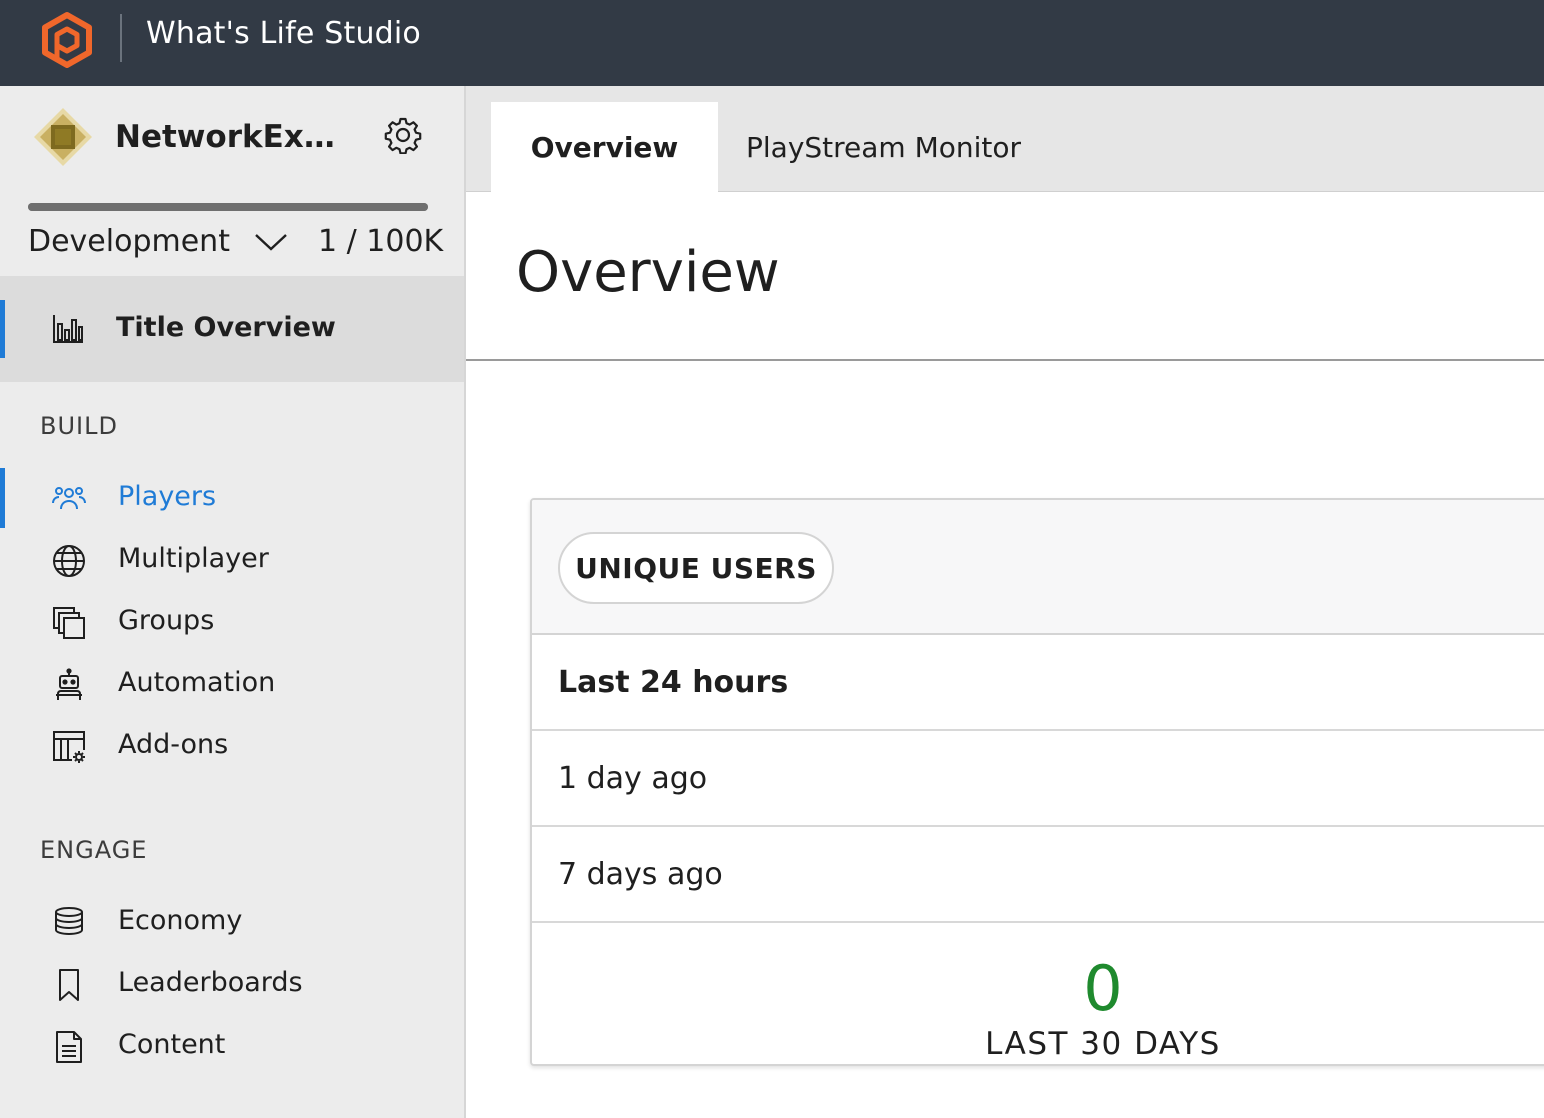 Image resolution: width=1544 pixels, height=1118 pixels. What do you see at coordinates (129, 241) in the screenshot?
I see `environment-label: Development` at bounding box center [129, 241].